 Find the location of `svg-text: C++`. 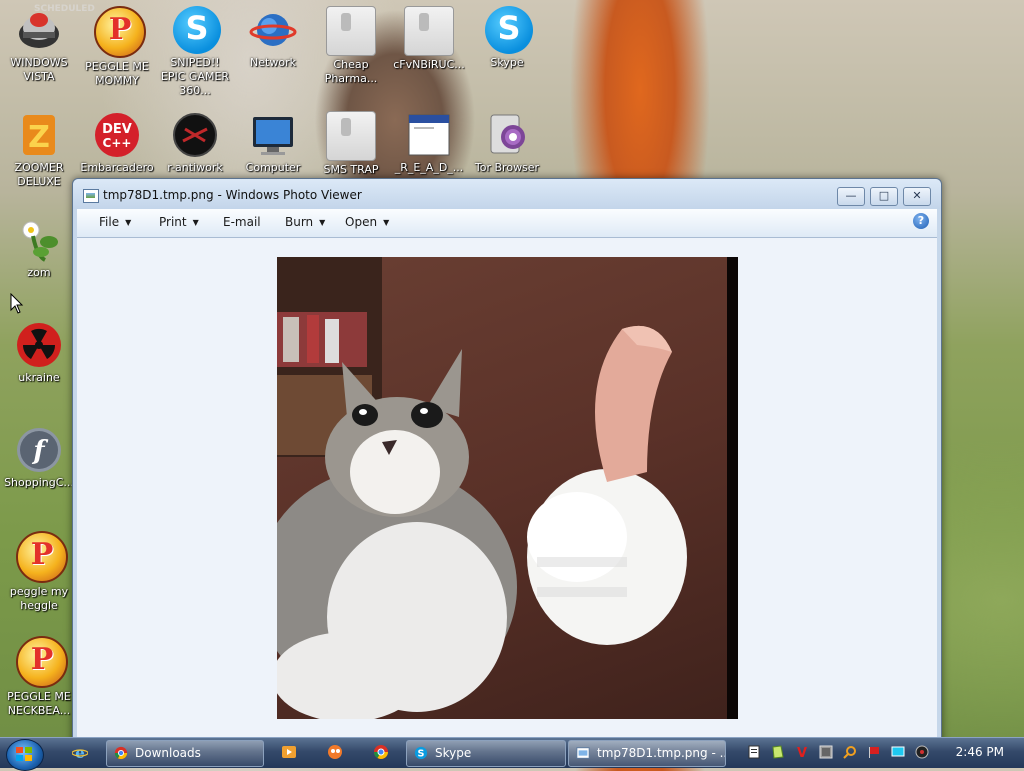

svg-text: C++ is located at coordinates (117, 143).